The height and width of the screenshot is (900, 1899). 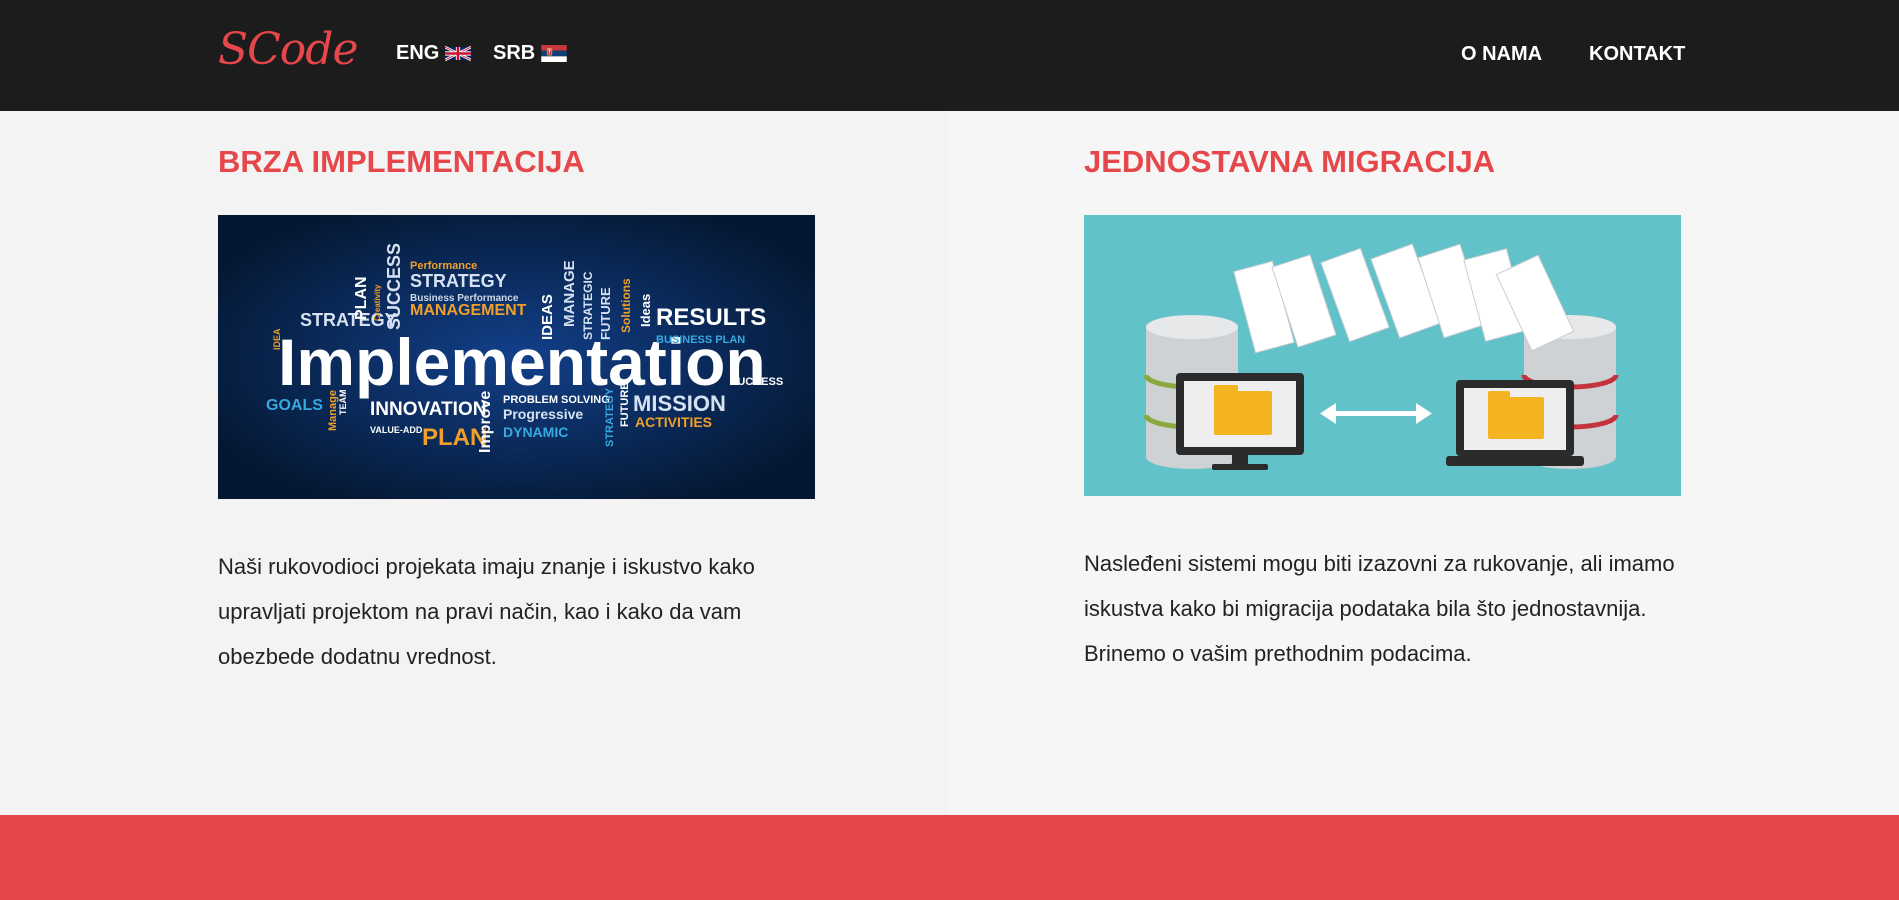 What do you see at coordinates (277, 339) in the screenshot?
I see `word-idea-vertical: IDEA` at bounding box center [277, 339].